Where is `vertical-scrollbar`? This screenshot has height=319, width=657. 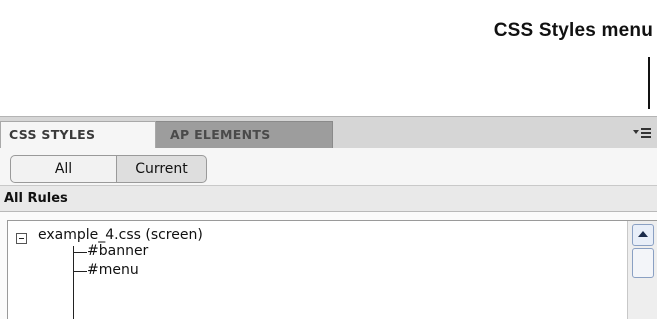 vertical-scrollbar is located at coordinates (642, 270).